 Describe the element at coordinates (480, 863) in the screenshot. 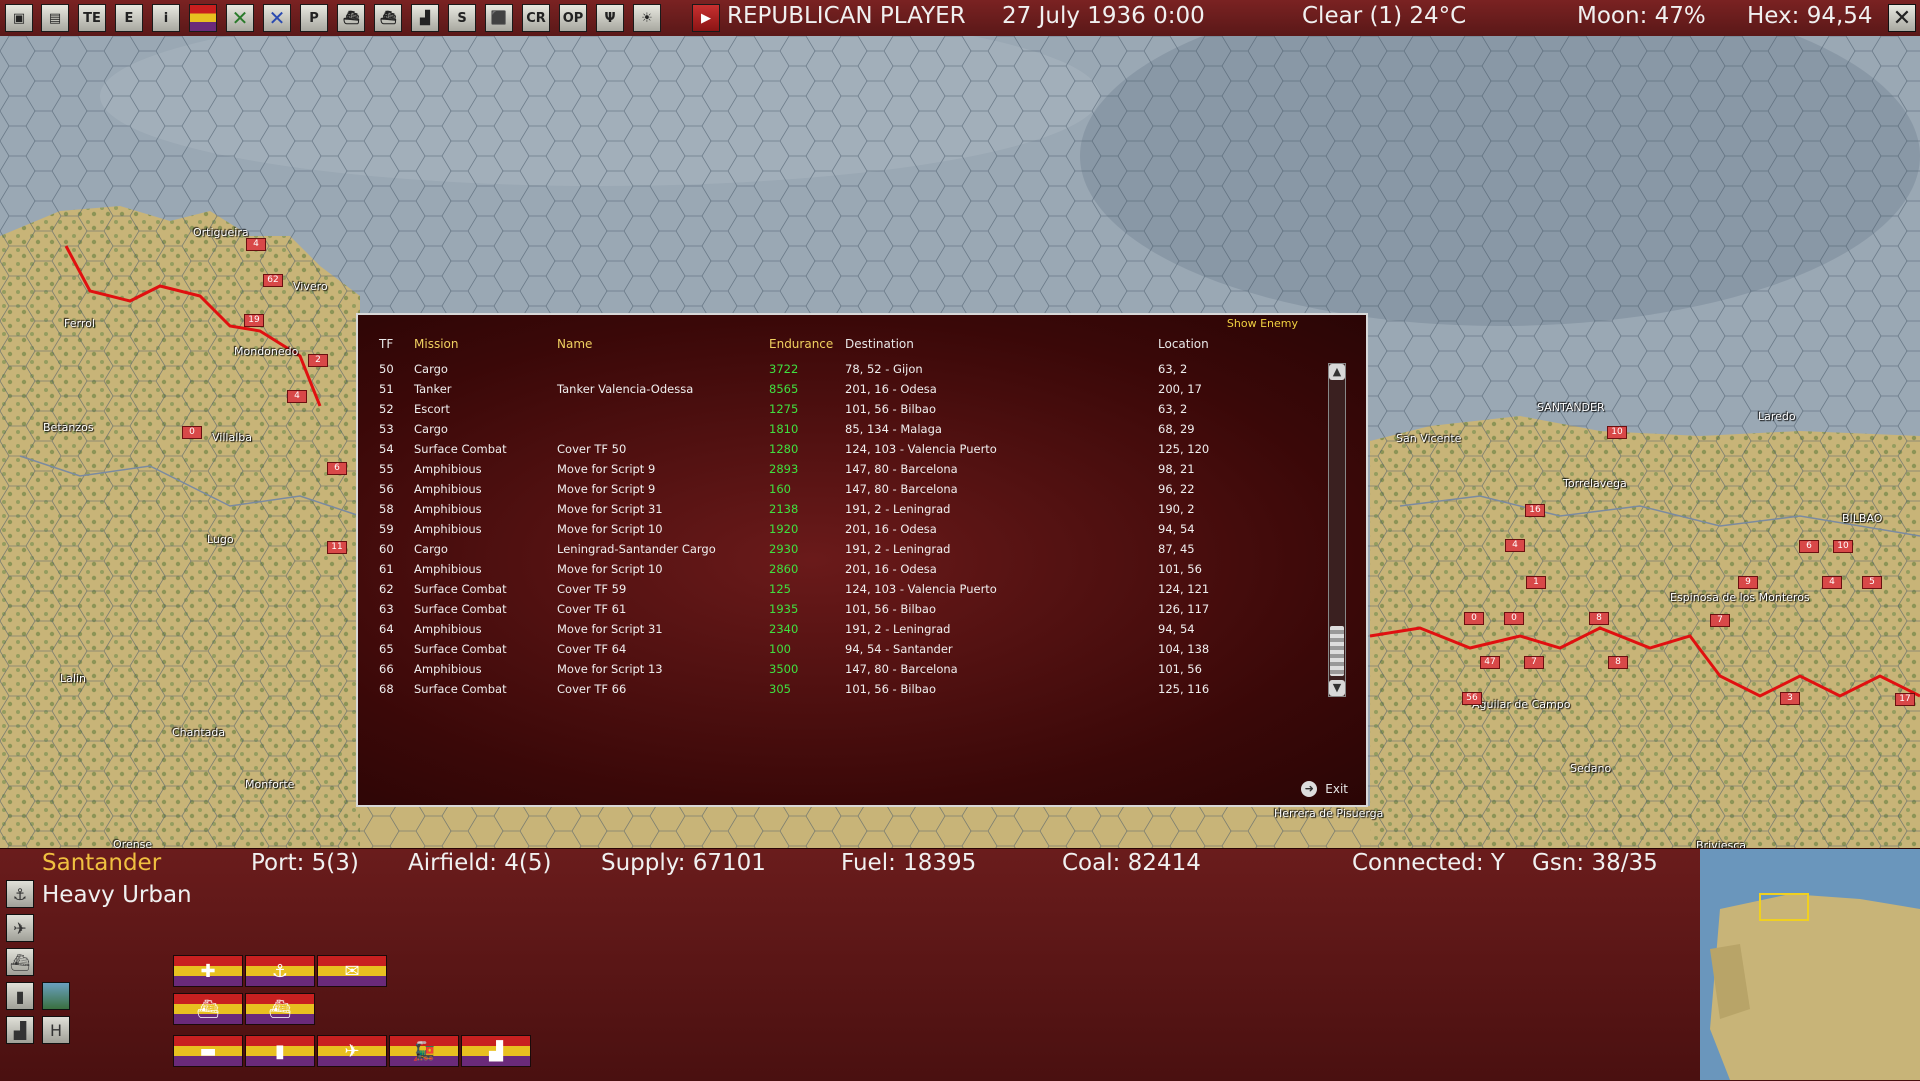

I see `airfield-label: Airfield: 4(5)` at that location.